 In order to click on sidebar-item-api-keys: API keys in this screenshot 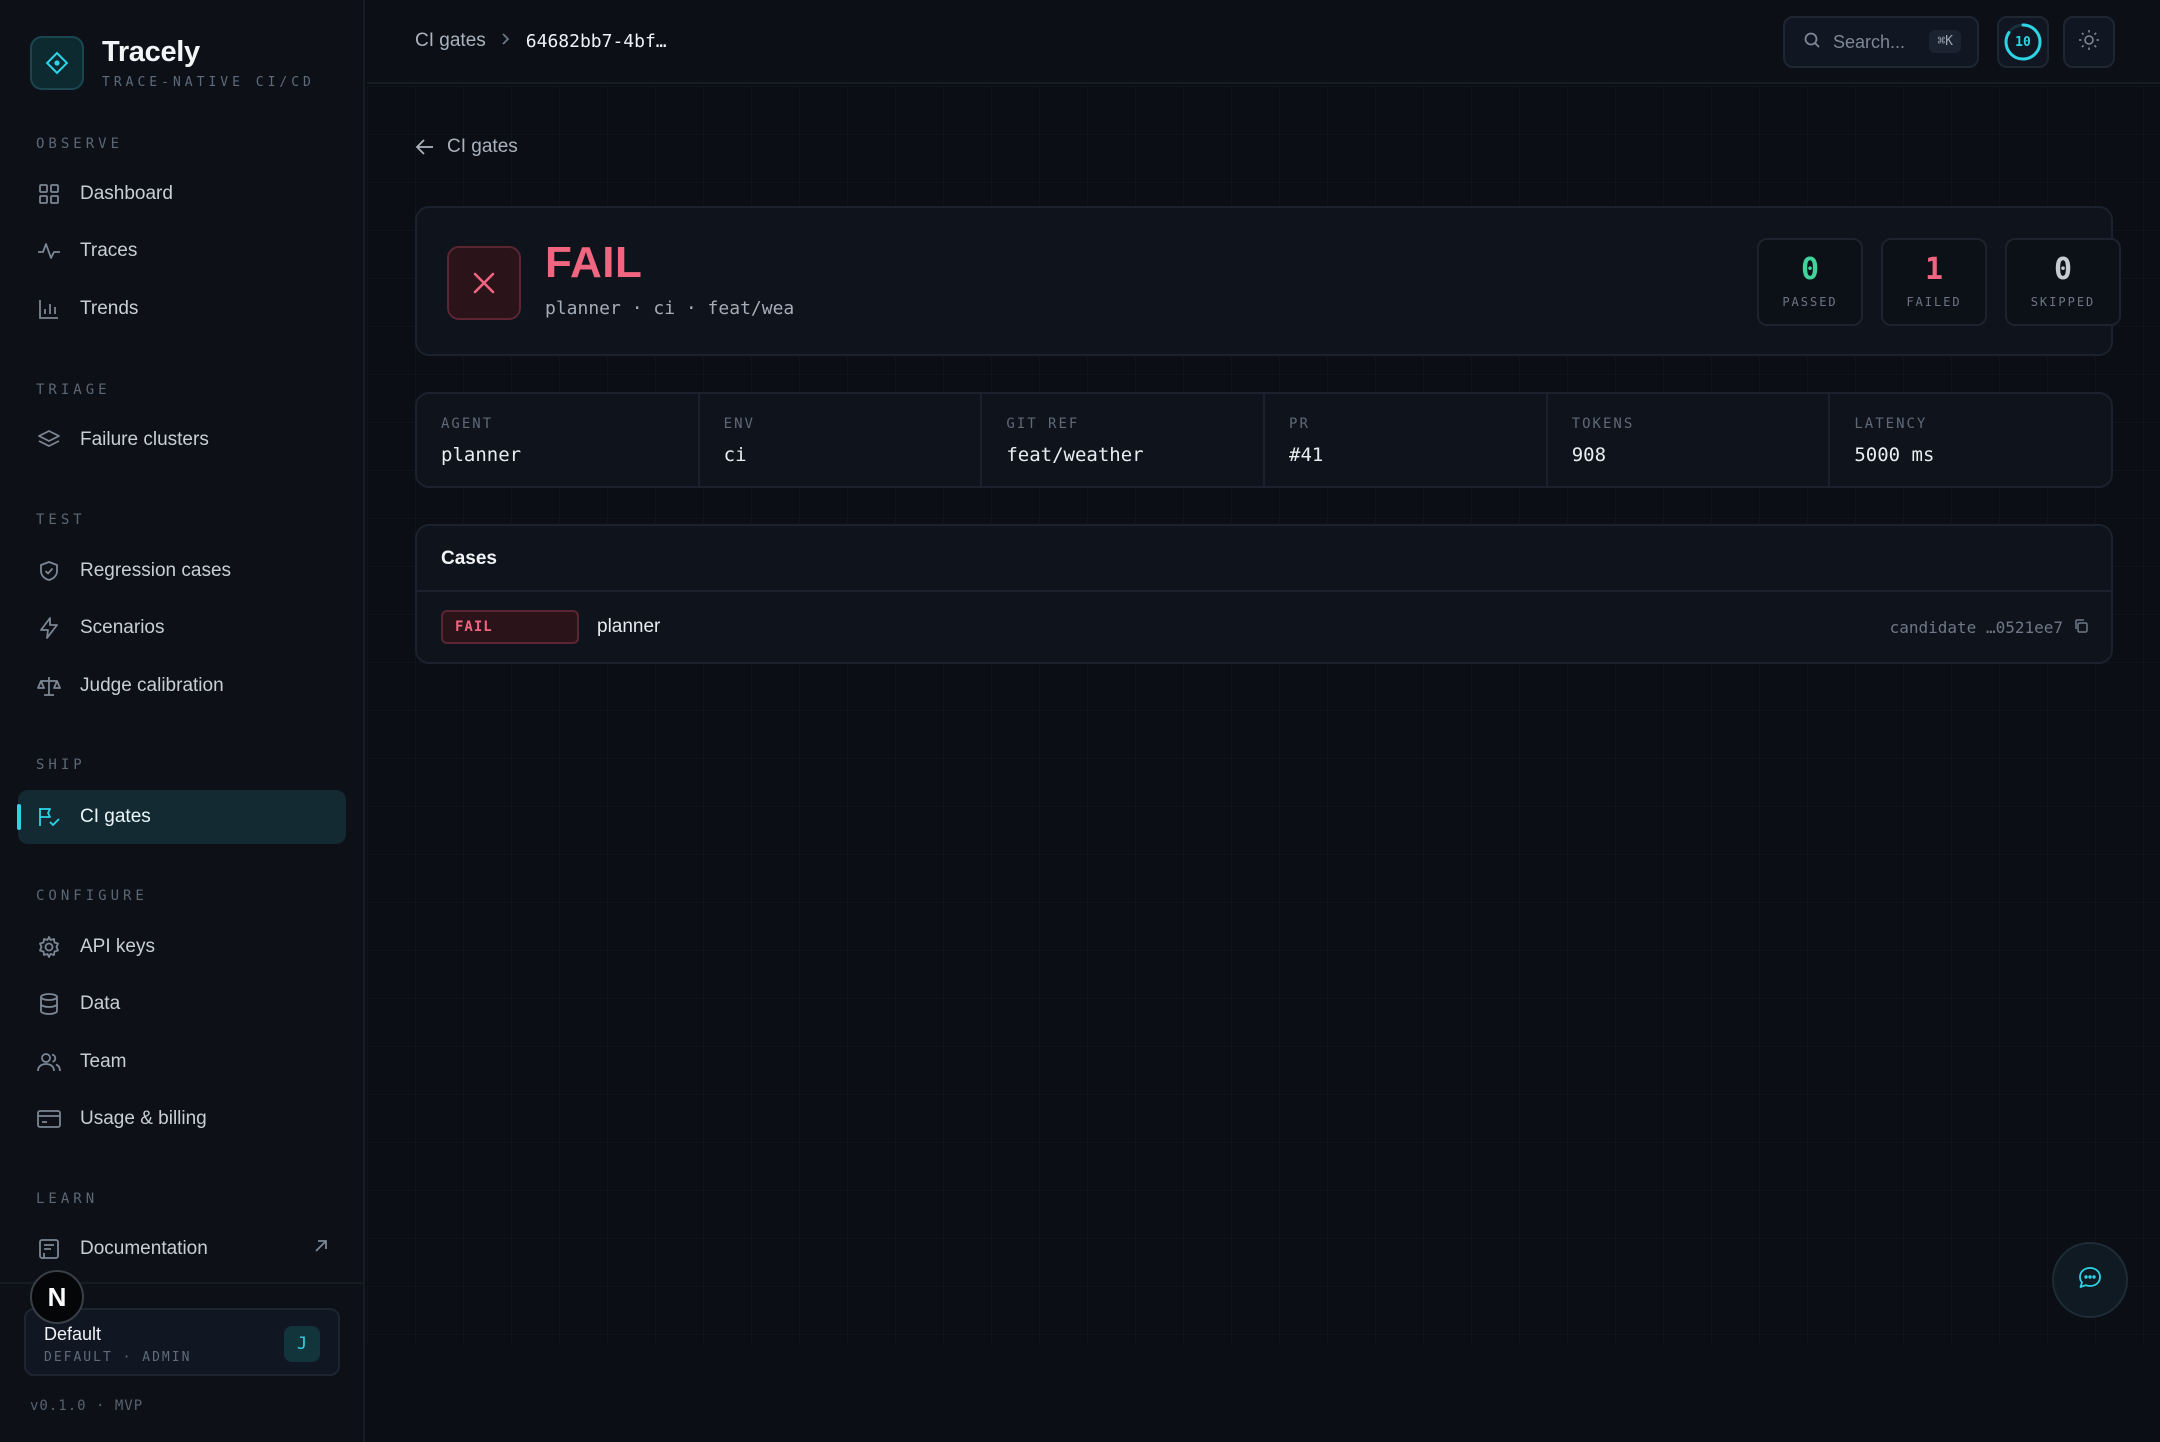, I will do `click(182, 947)`.